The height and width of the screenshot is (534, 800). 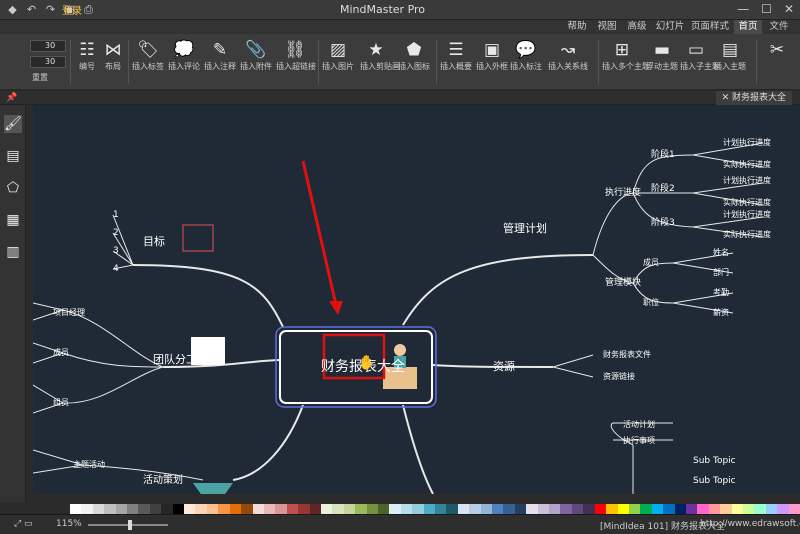 What do you see at coordinates (116, 215) in the screenshot?
I see `goal-item-1: 1` at bounding box center [116, 215].